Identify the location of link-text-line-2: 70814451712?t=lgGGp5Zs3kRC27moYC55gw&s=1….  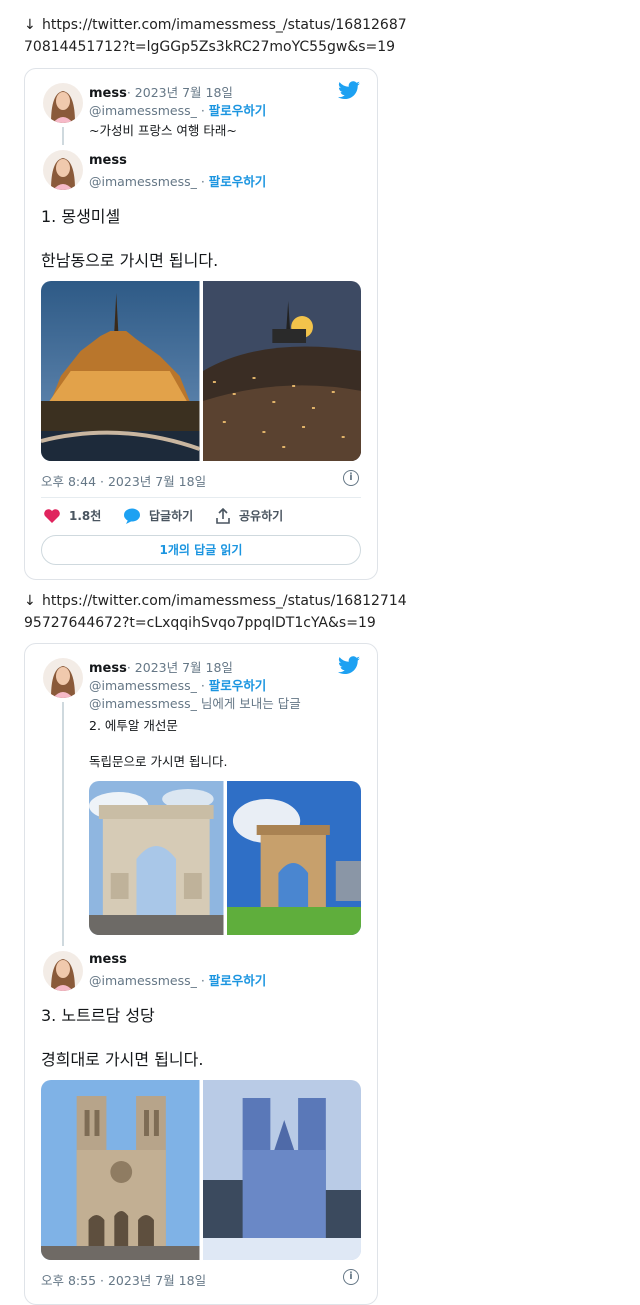
(210, 47).